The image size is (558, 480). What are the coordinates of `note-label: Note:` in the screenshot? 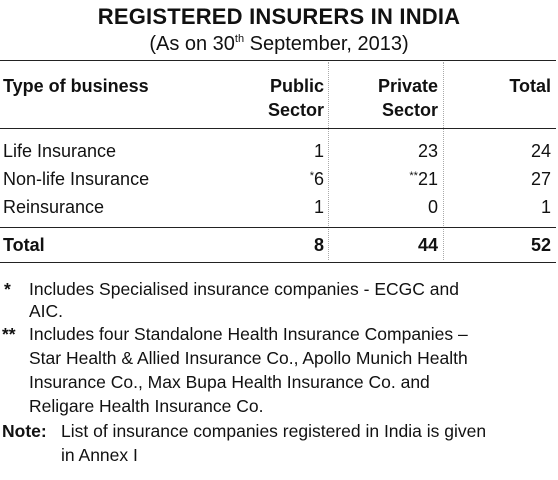 It's located at (24, 431).